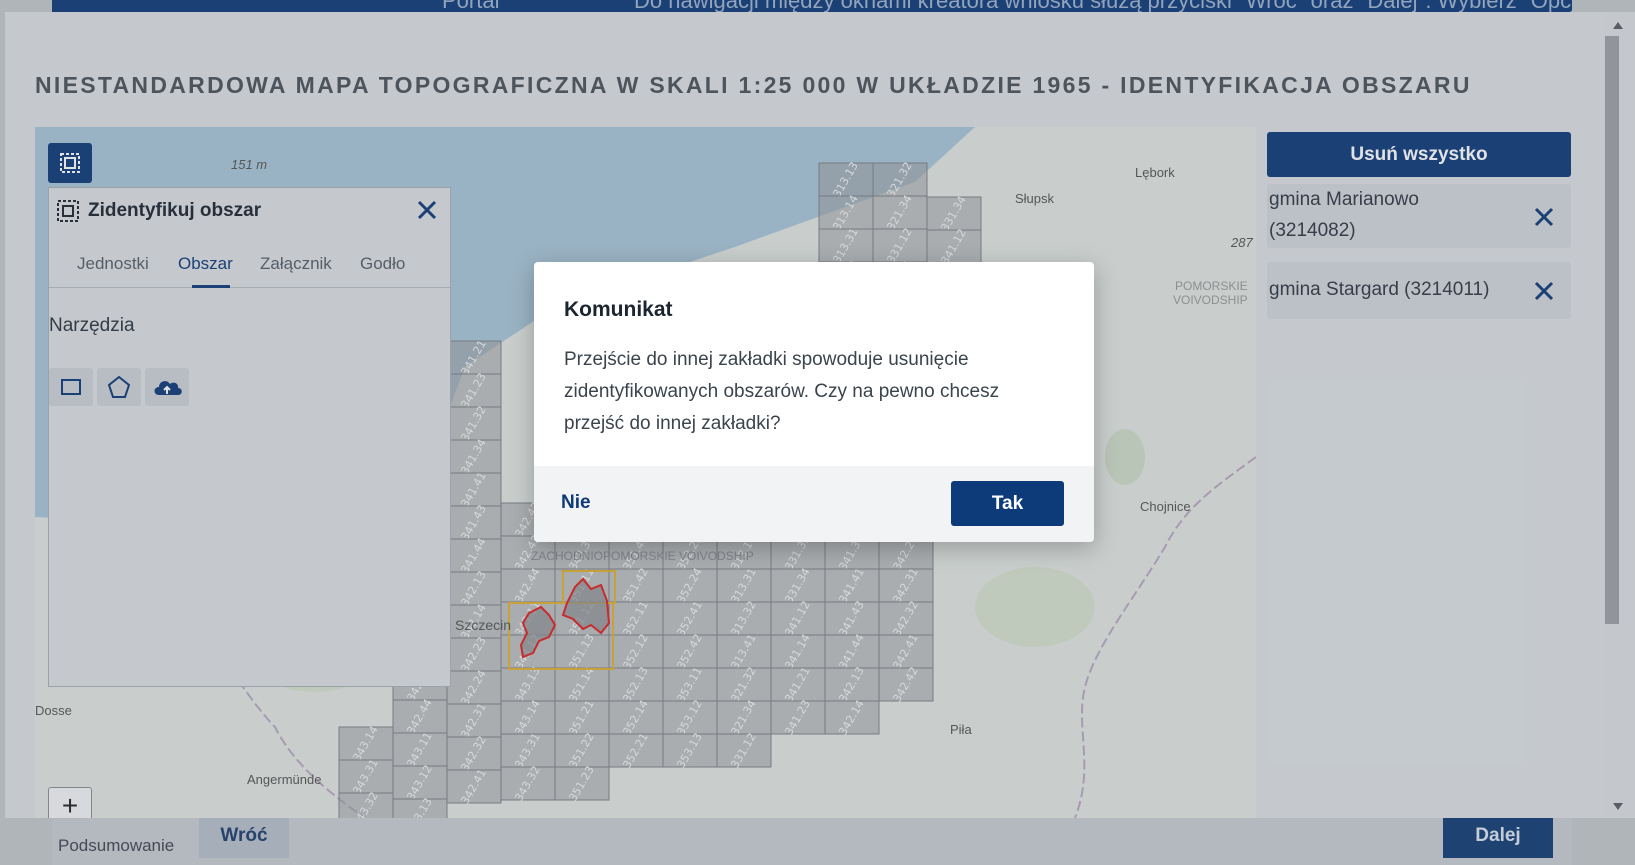 The width and height of the screenshot is (1635, 865). I want to click on scroll-down-icon, so click(1618, 806).